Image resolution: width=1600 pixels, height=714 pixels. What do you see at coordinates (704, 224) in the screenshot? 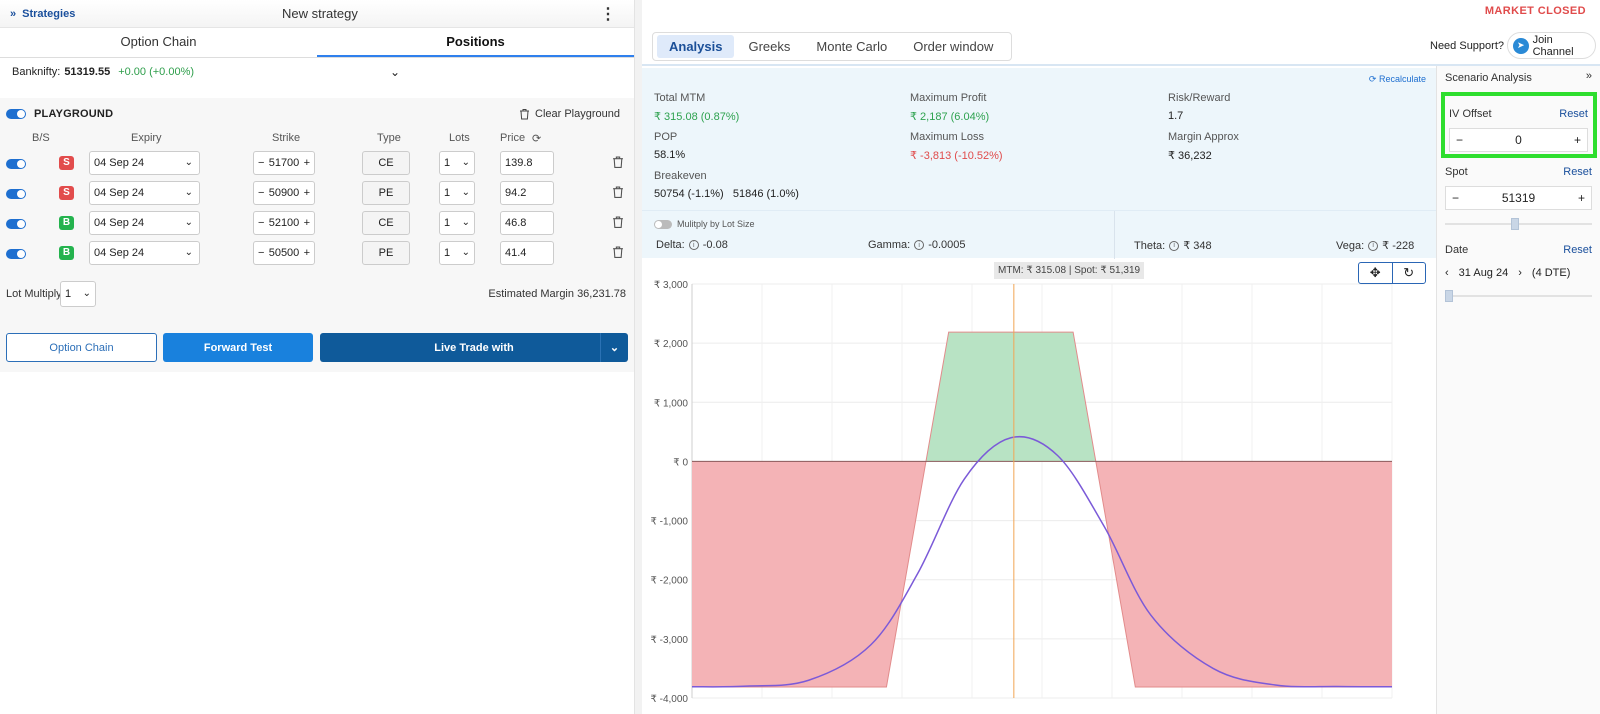
I see `multiply-lot-toggle: Mulitply by Lot Size` at bounding box center [704, 224].